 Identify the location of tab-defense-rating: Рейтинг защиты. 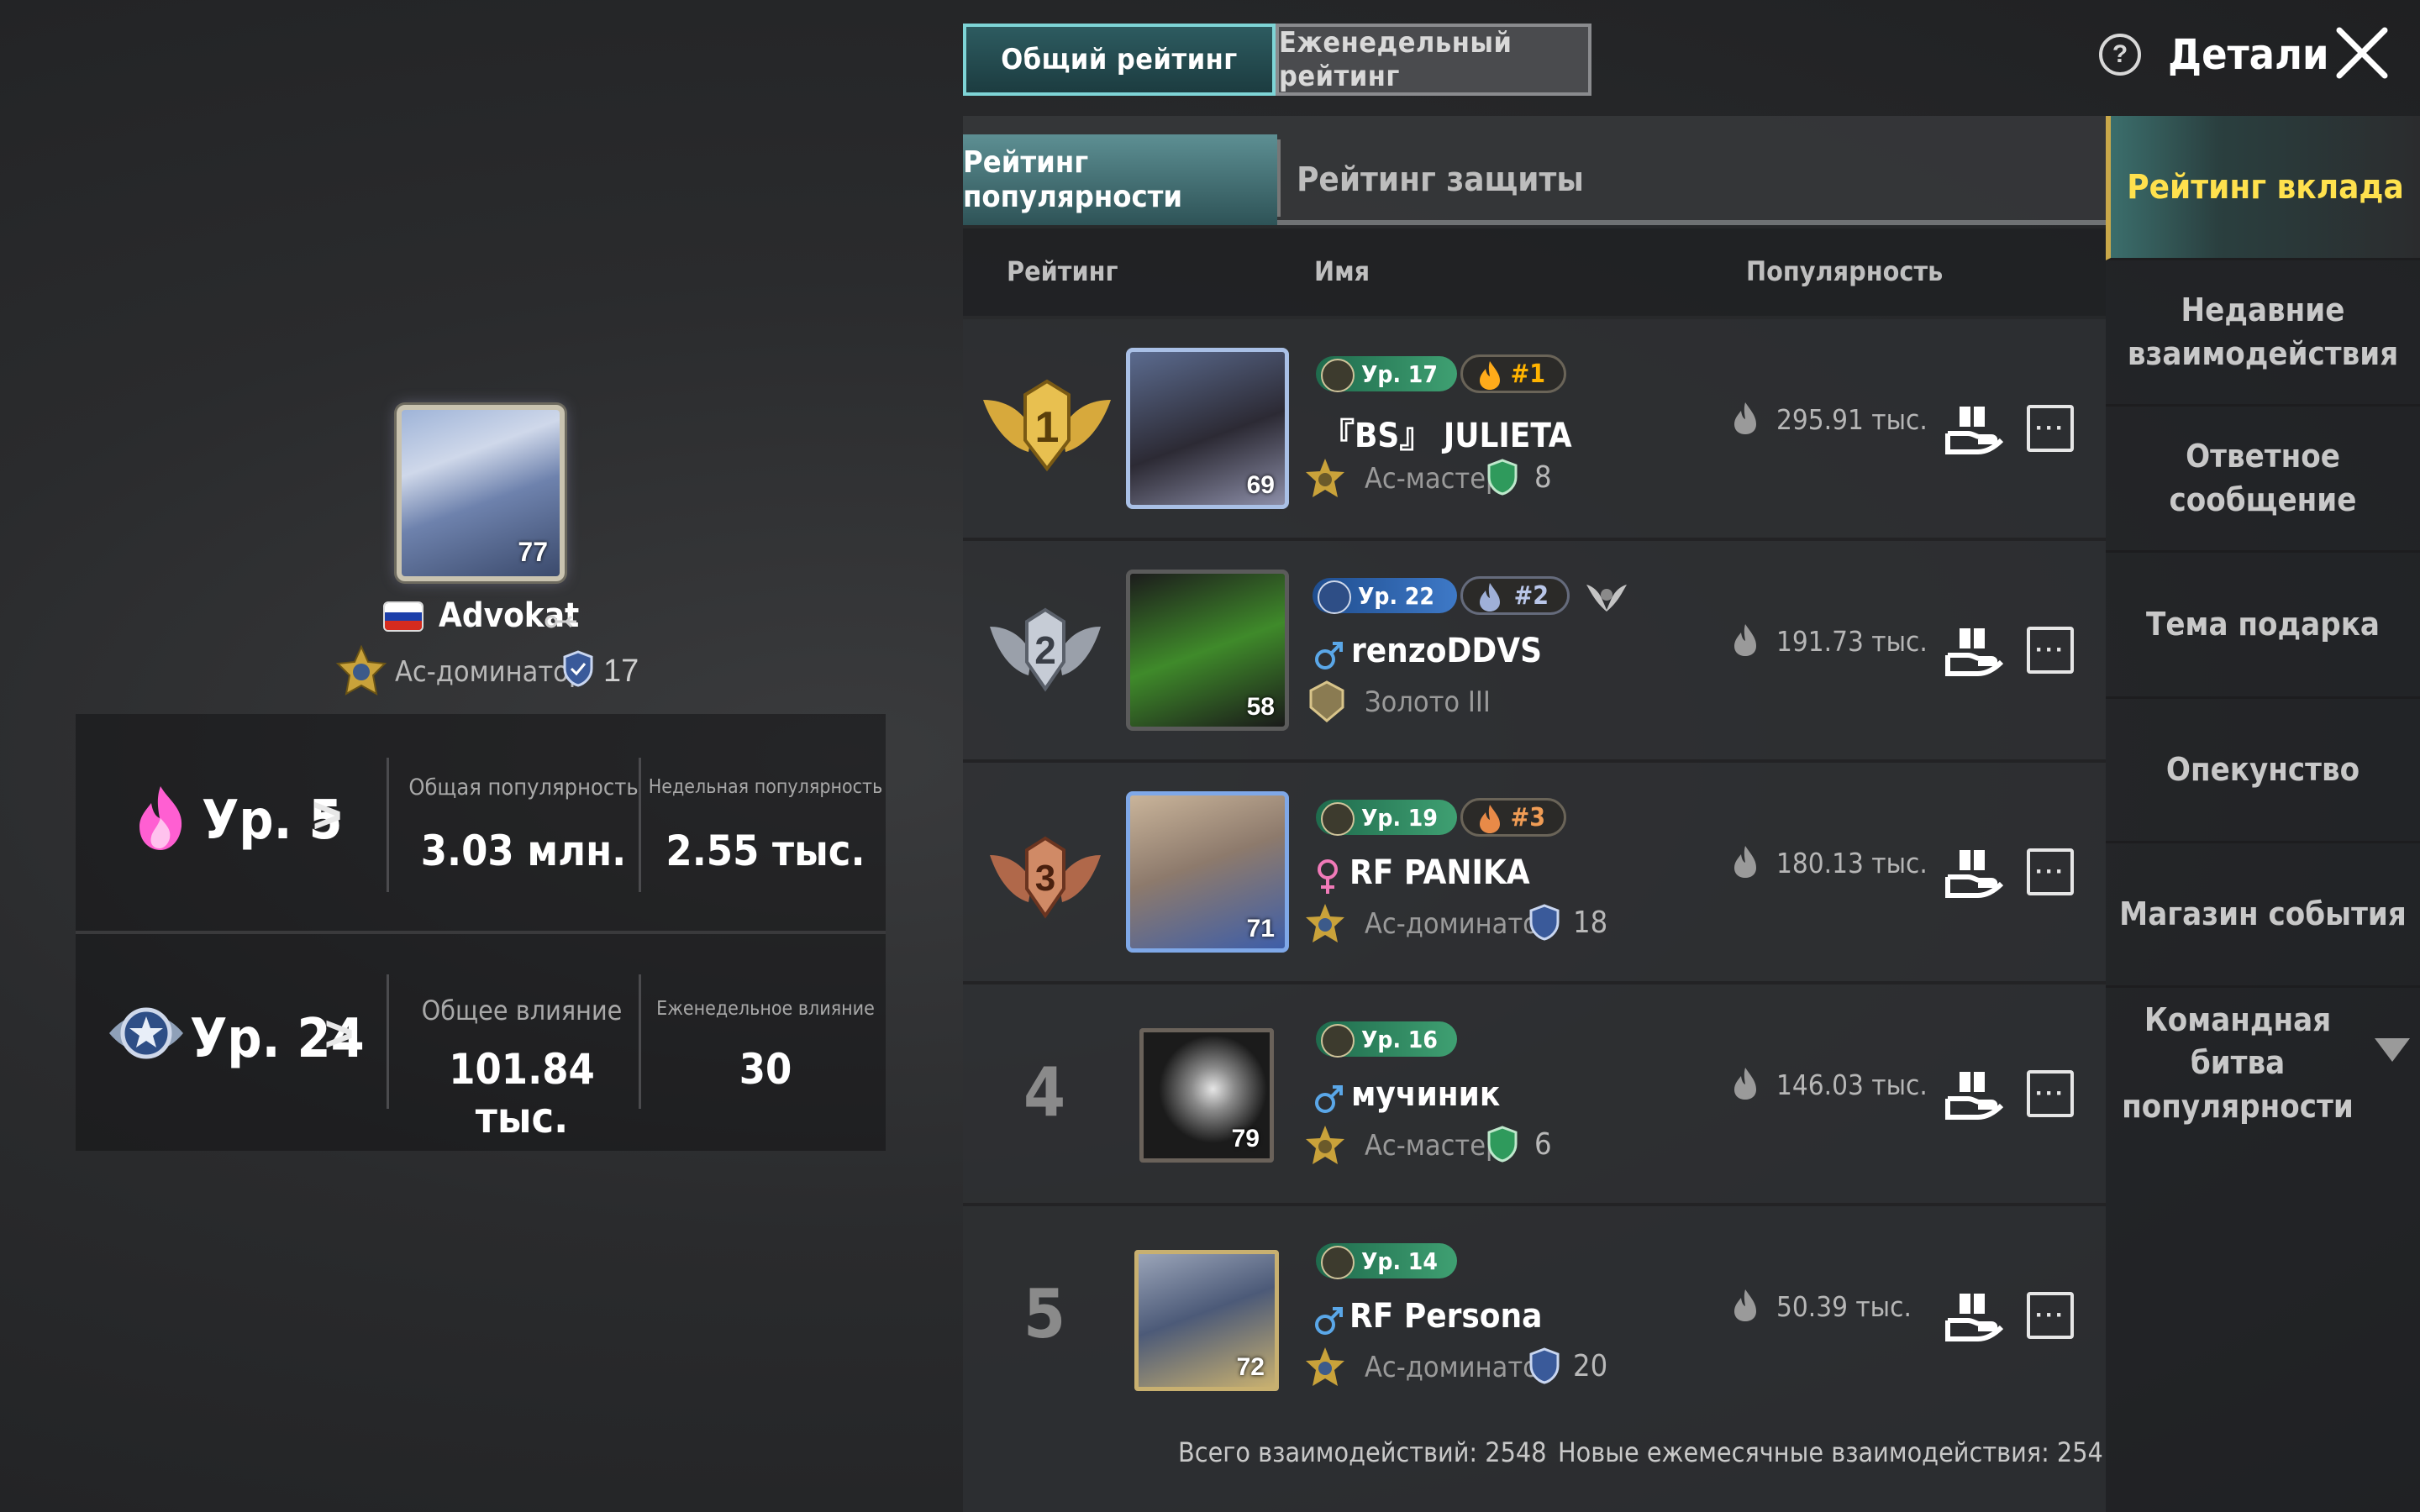
(1440, 179).